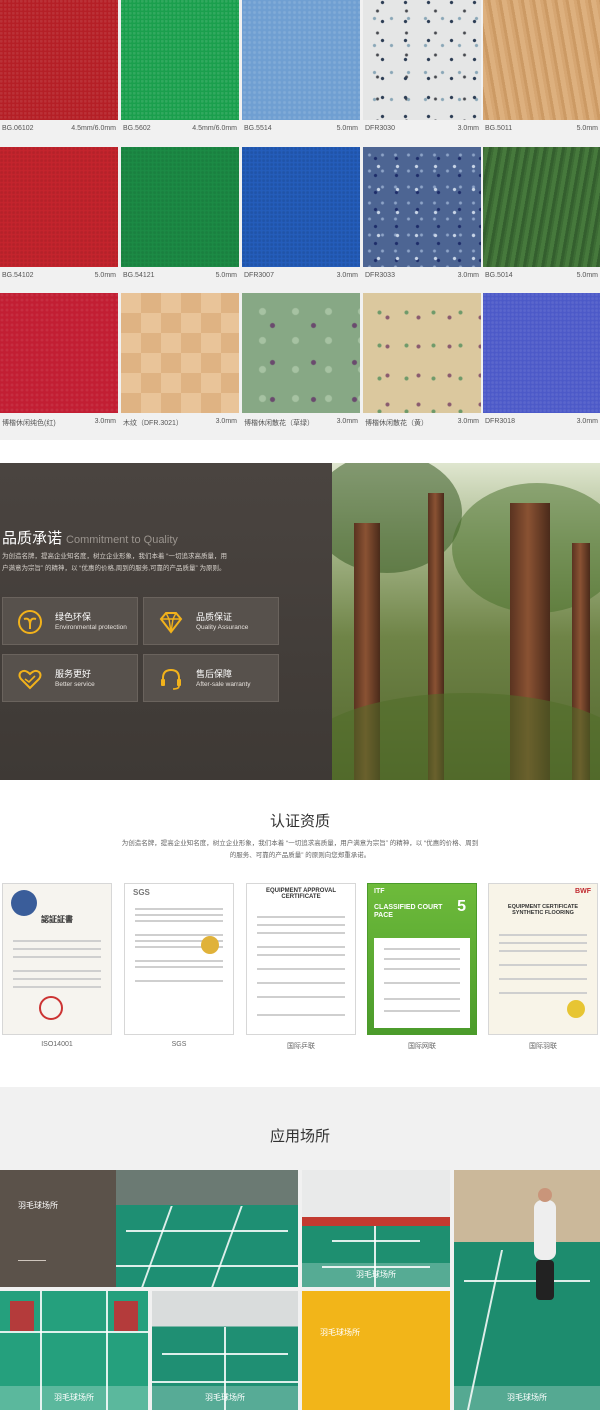 The image size is (600, 1410). Describe the element at coordinates (466, 621) in the screenshot. I see `forest-image` at that location.